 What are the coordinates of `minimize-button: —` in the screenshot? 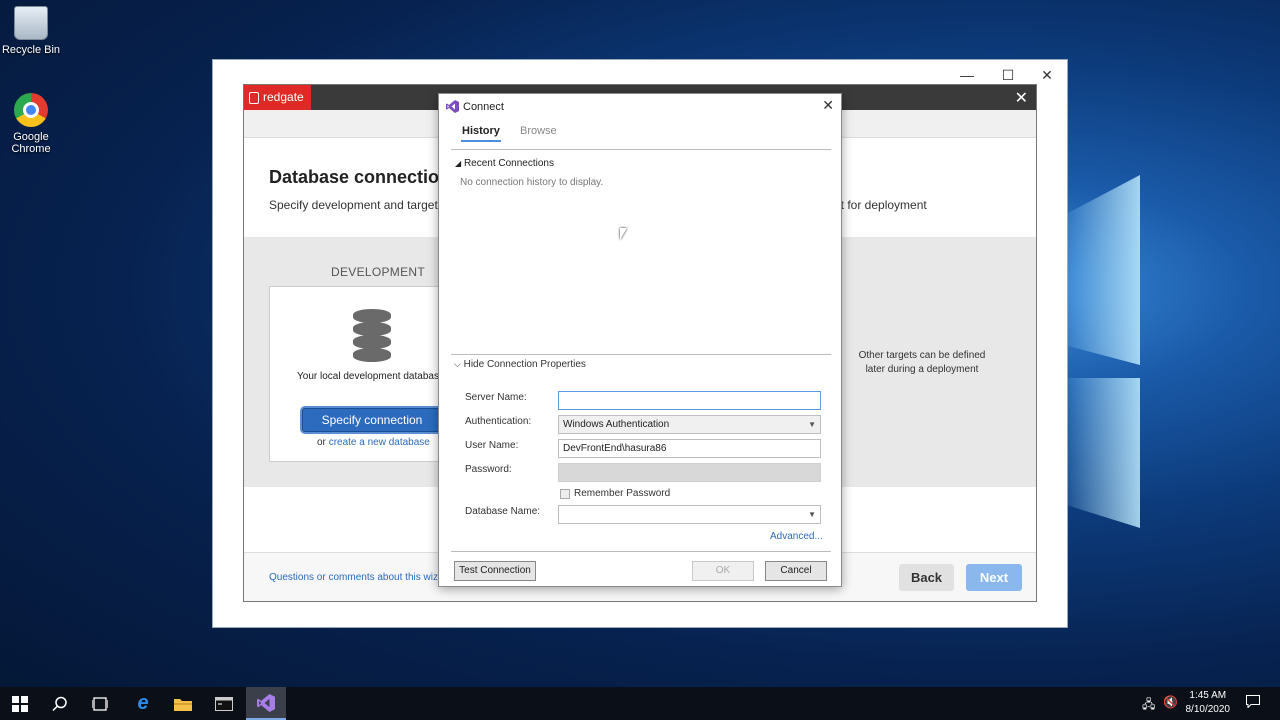 It's located at (967, 75).